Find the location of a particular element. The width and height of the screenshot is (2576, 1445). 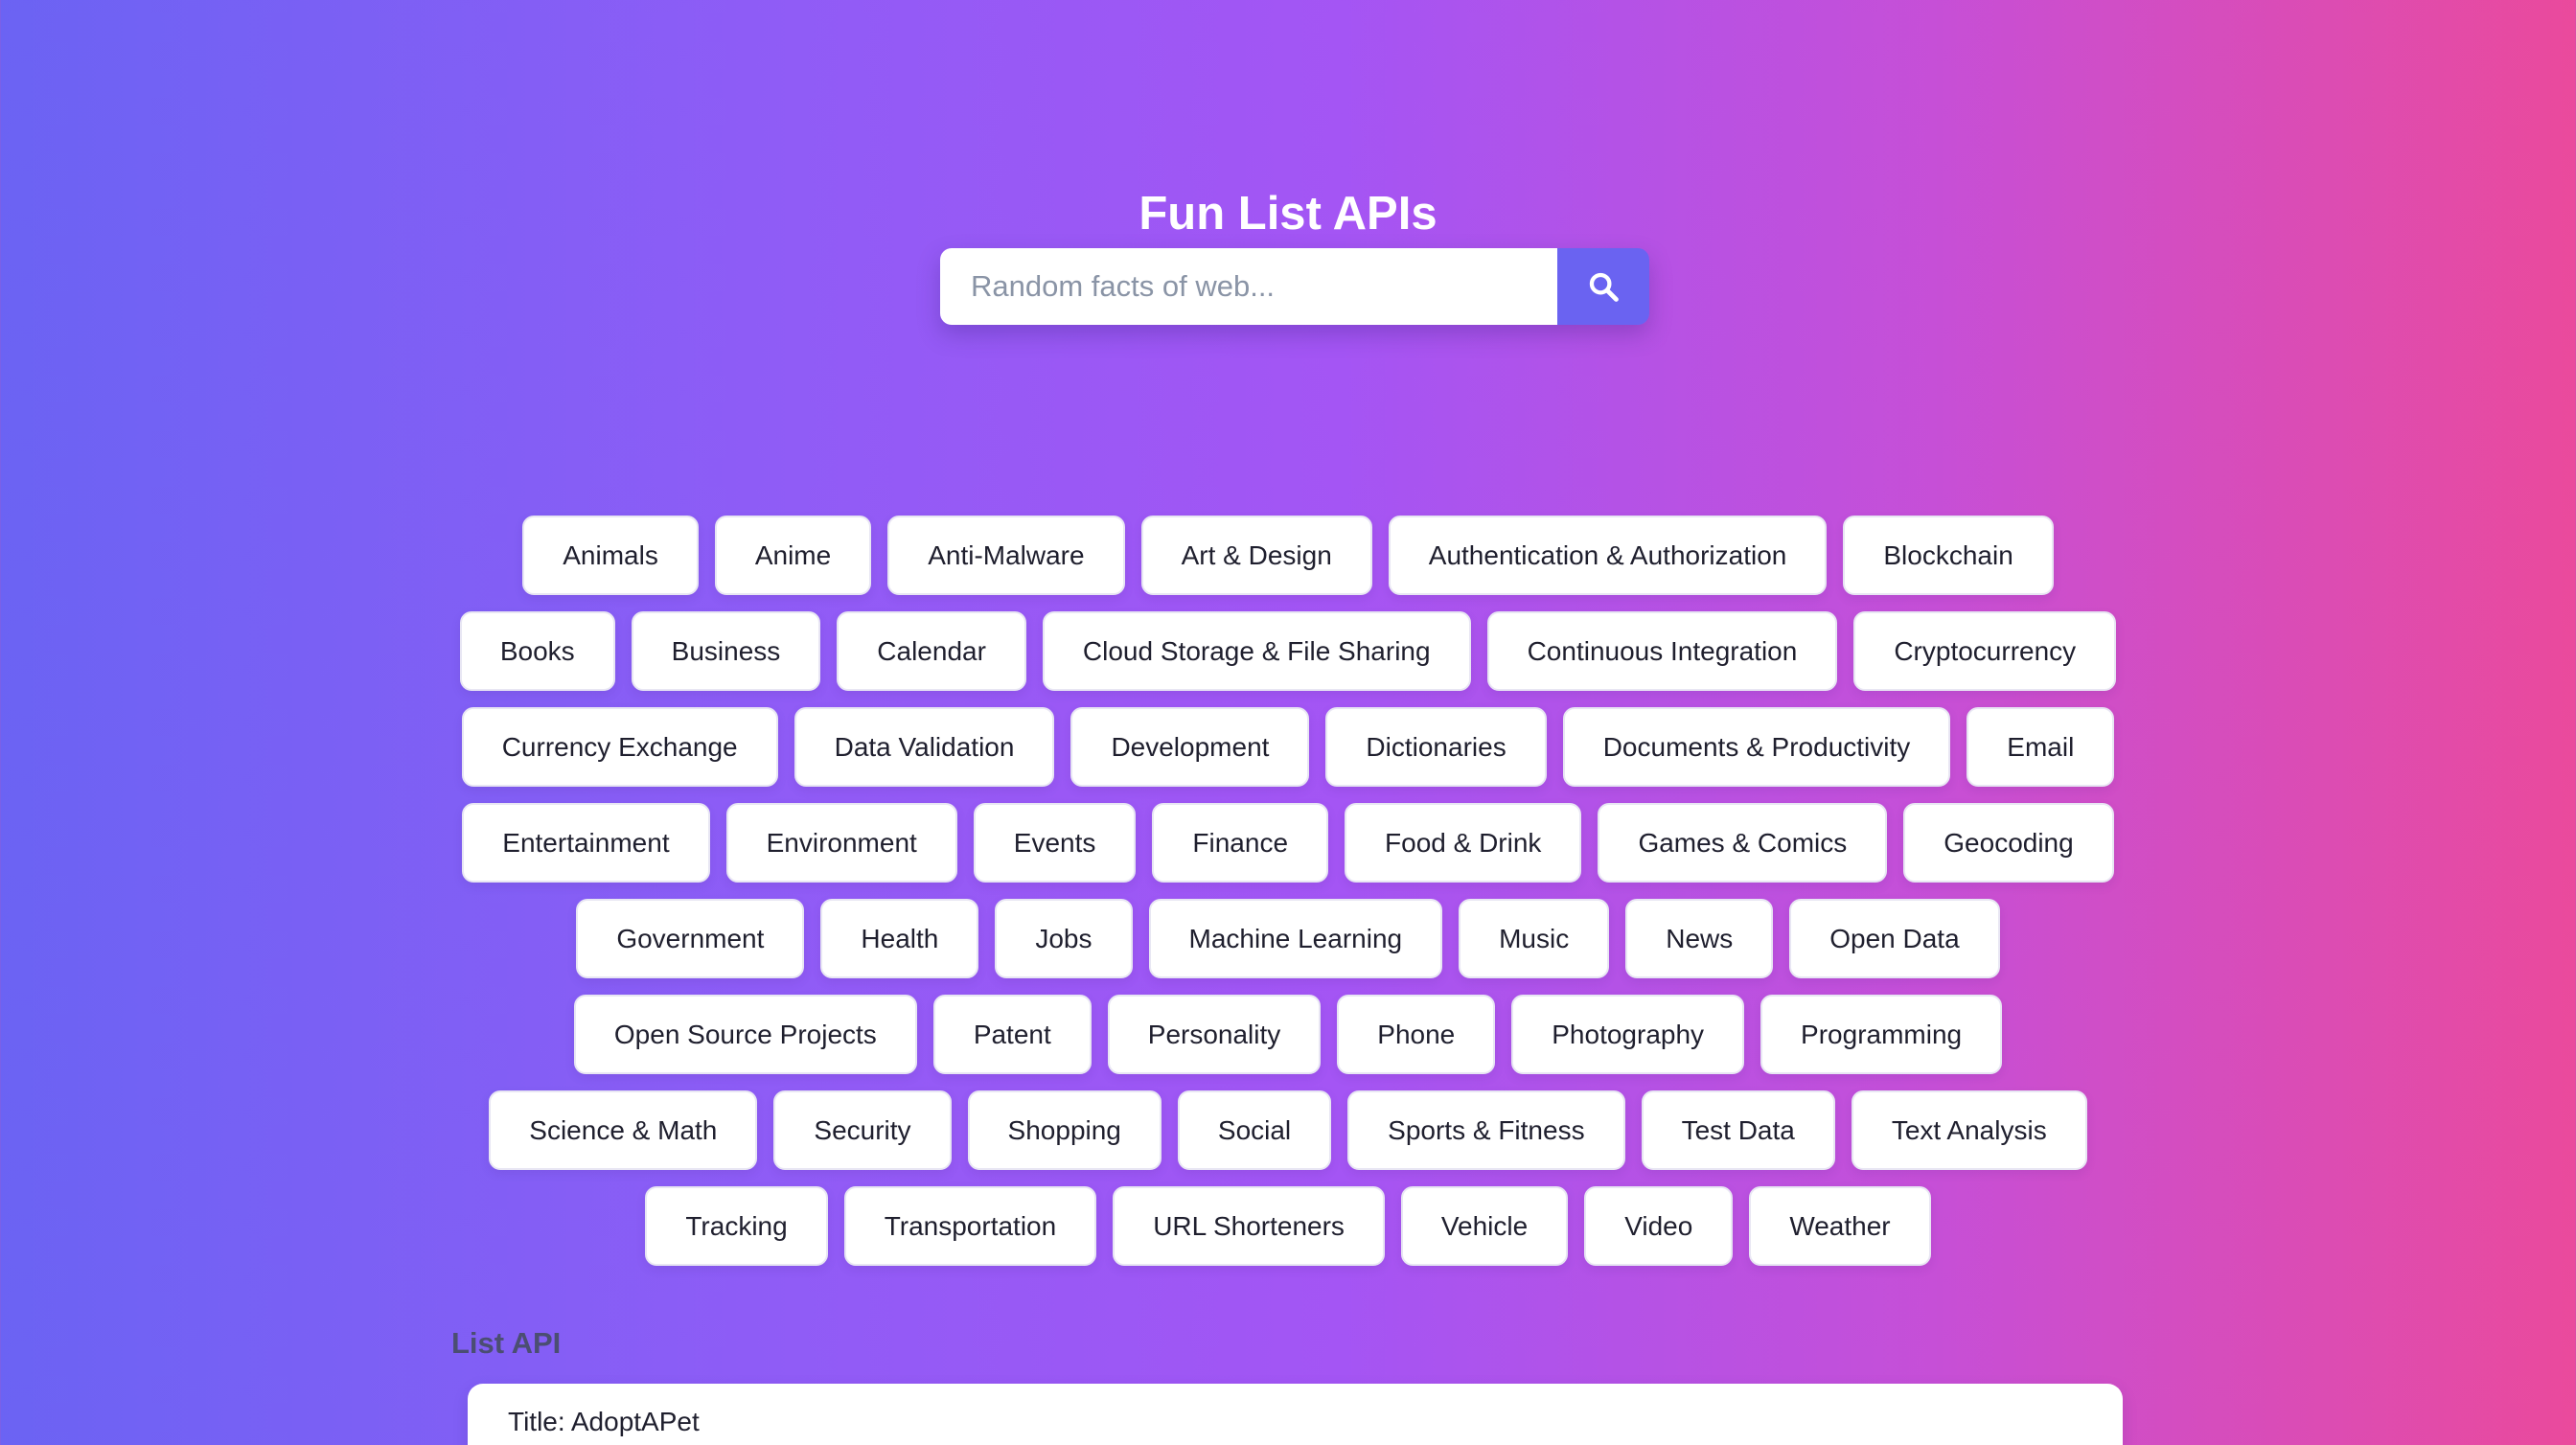

category-tag-cloud-storage-and-file-sharing: Cloud Storage & File Sharing is located at coordinates (1256, 651).